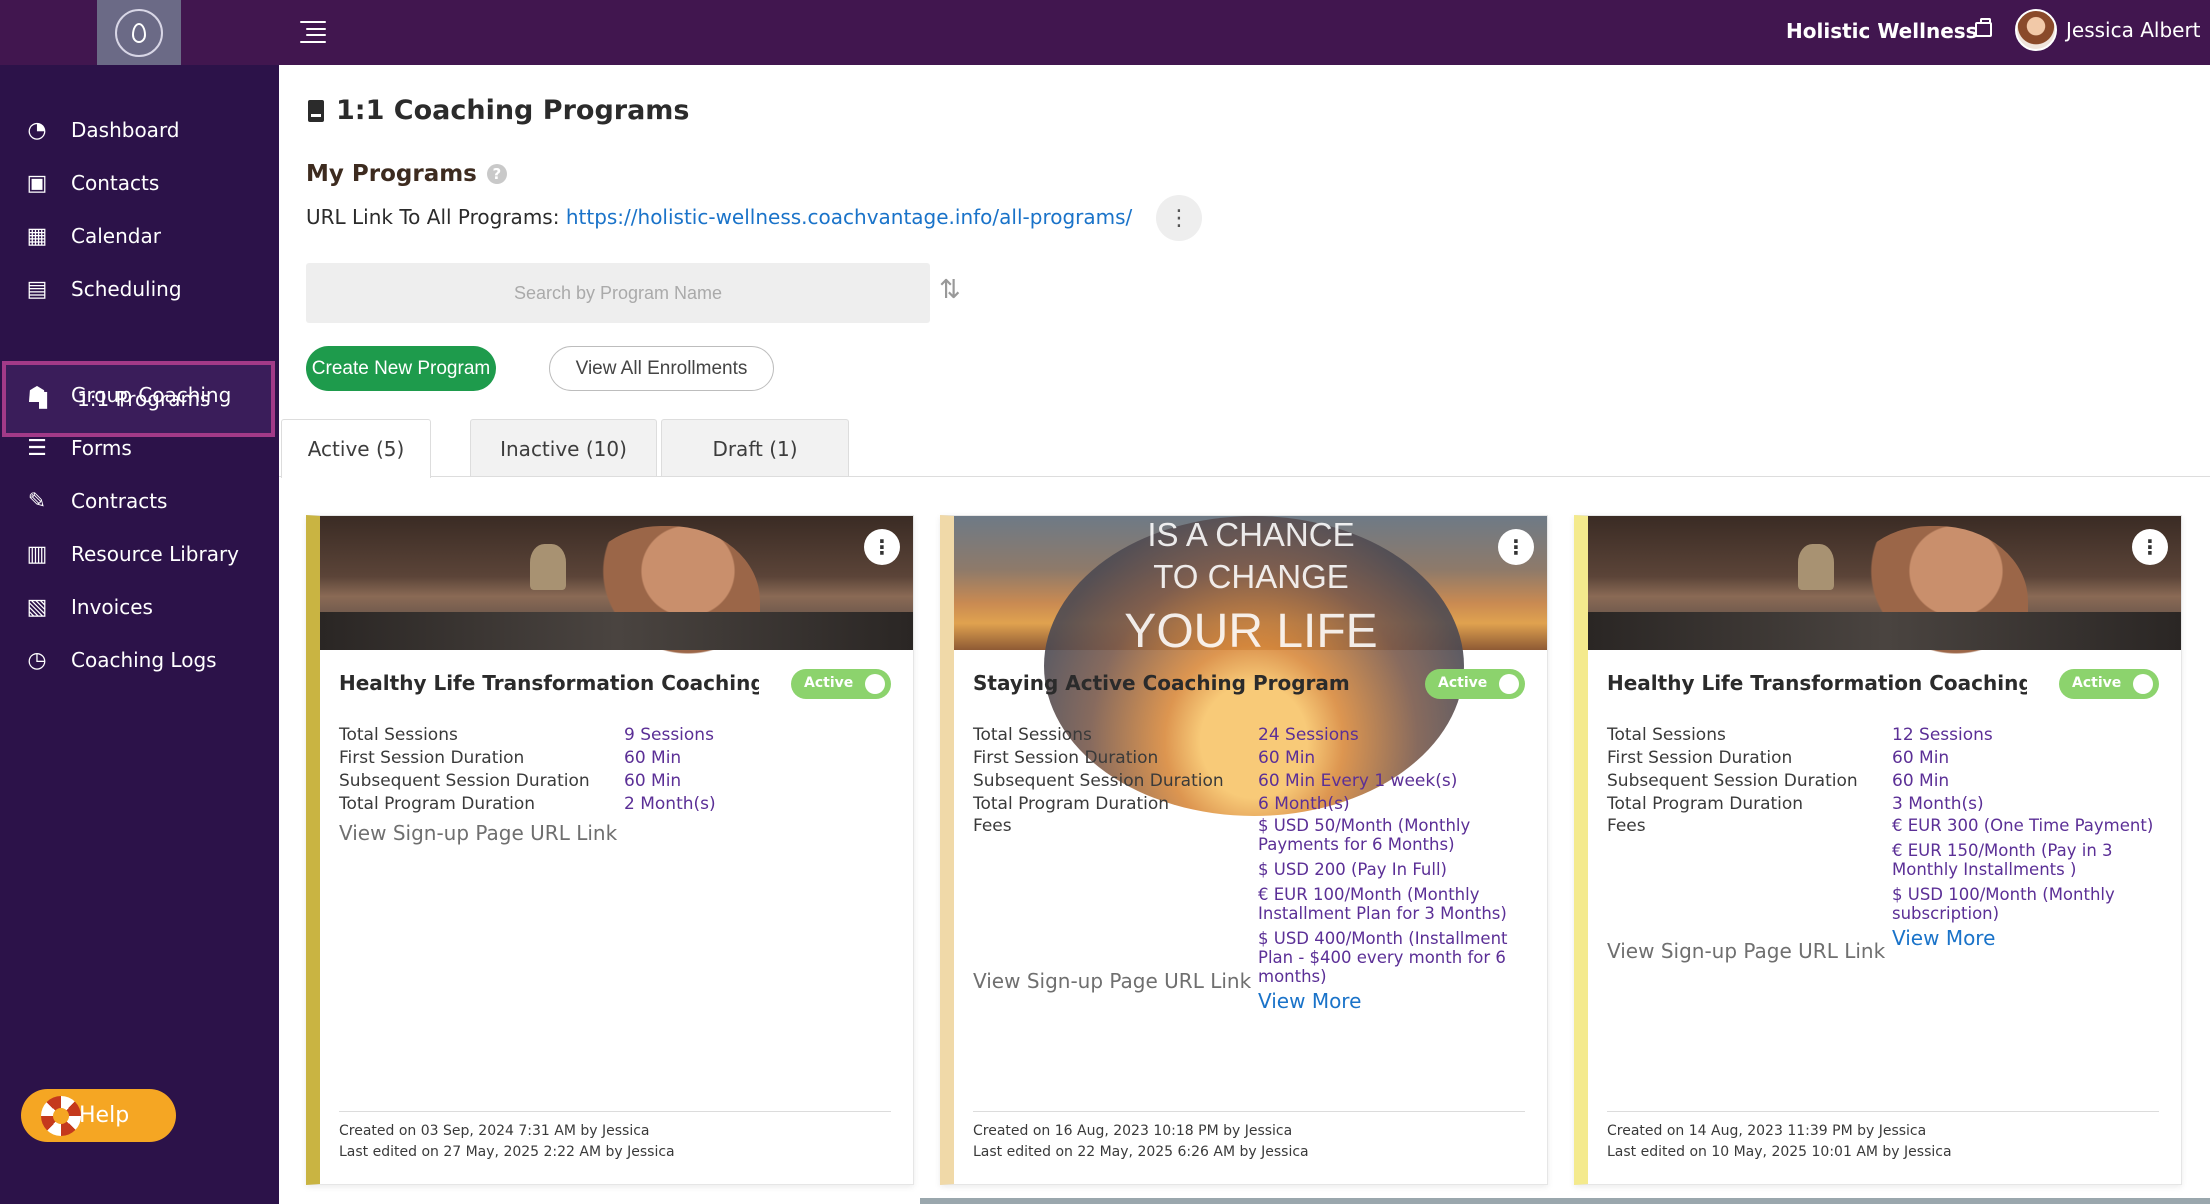 The image size is (2210, 1204). What do you see at coordinates (37, 448) in the screenshot?
I see `forms-icon: ☰` at bounding box center [37, 448].